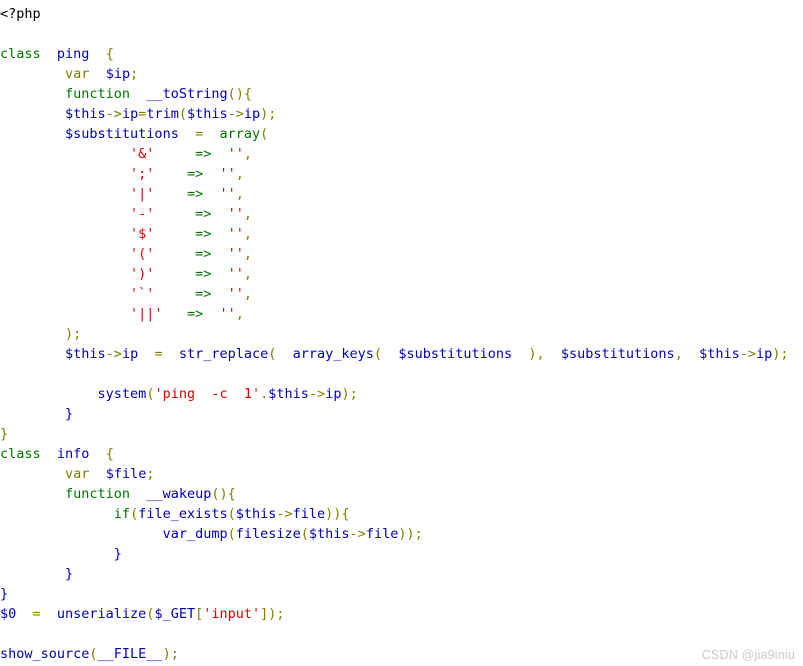 The width and height of the screenshot is (803, 666). What do you see at coordinates (401, 114) in the screenshot?
I see `code-line: $this->ip=trim($this->ip);` at bounding box center [401, 114].